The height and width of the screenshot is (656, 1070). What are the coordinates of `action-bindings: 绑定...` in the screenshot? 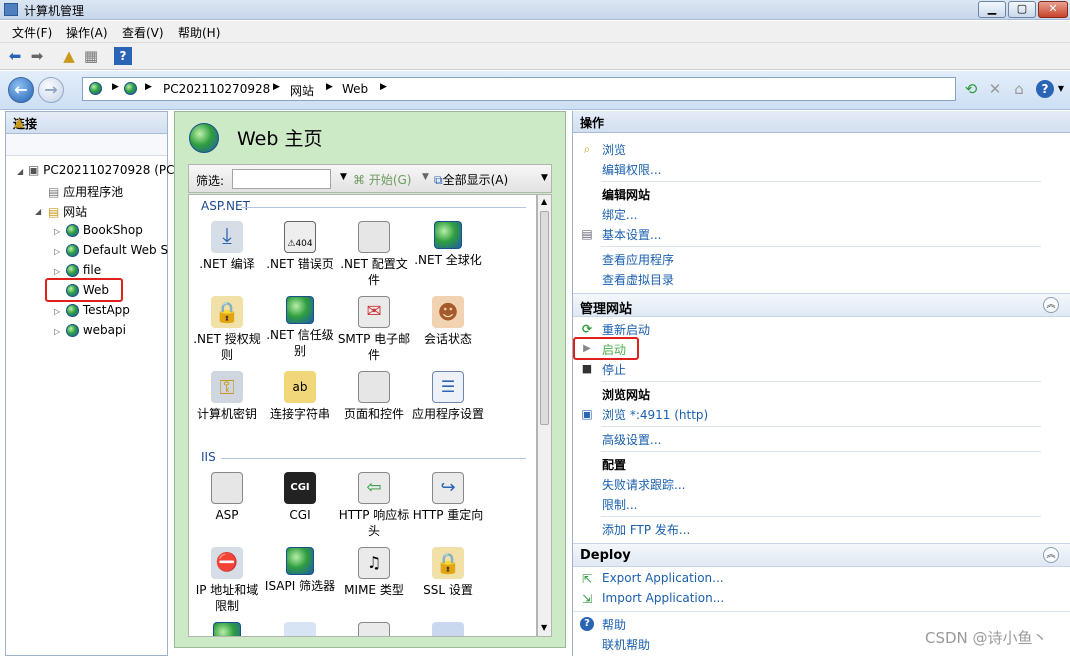 It's located at (619, 214).